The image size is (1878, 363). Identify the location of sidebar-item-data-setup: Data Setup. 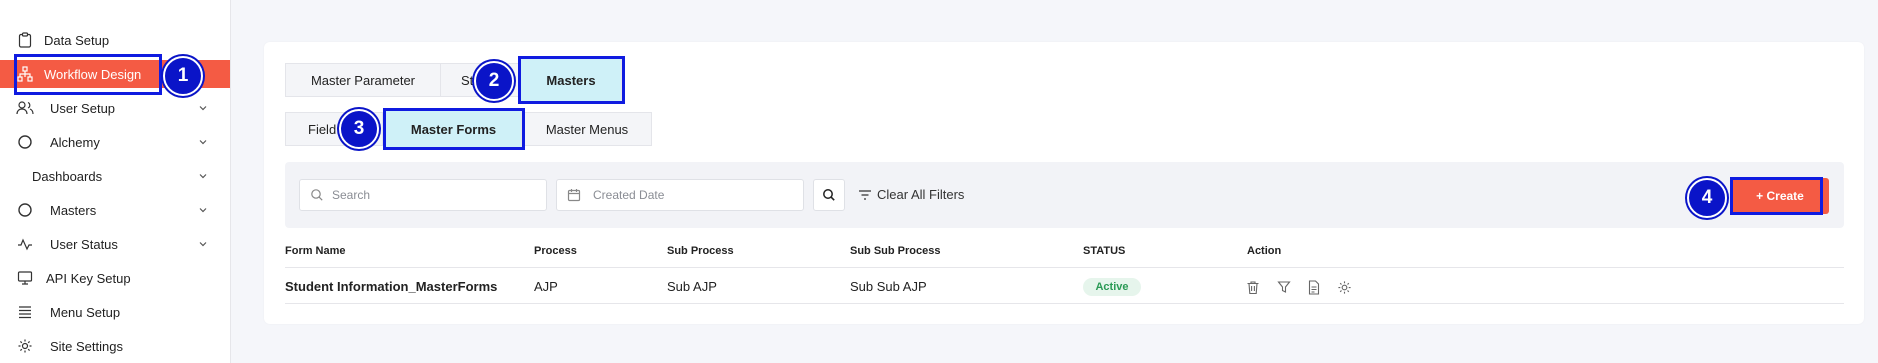
(115, 40).